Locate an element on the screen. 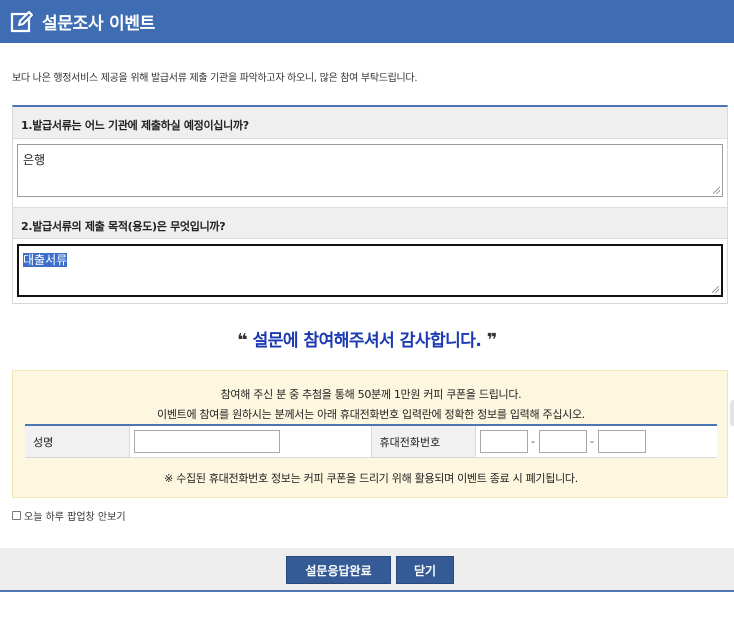 This screenshot has width=734, height=618. page-header: 설문조사 이벤트 is located at coordinates (367, 21).